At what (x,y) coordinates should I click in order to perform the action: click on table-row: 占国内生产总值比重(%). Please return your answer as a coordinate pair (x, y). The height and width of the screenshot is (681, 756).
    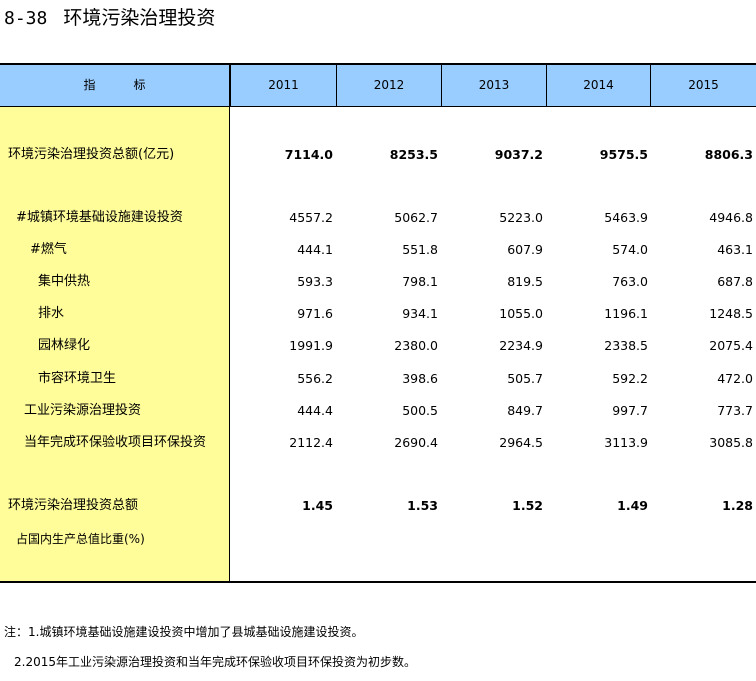
    Looking at the image, I should click on (80, 539).